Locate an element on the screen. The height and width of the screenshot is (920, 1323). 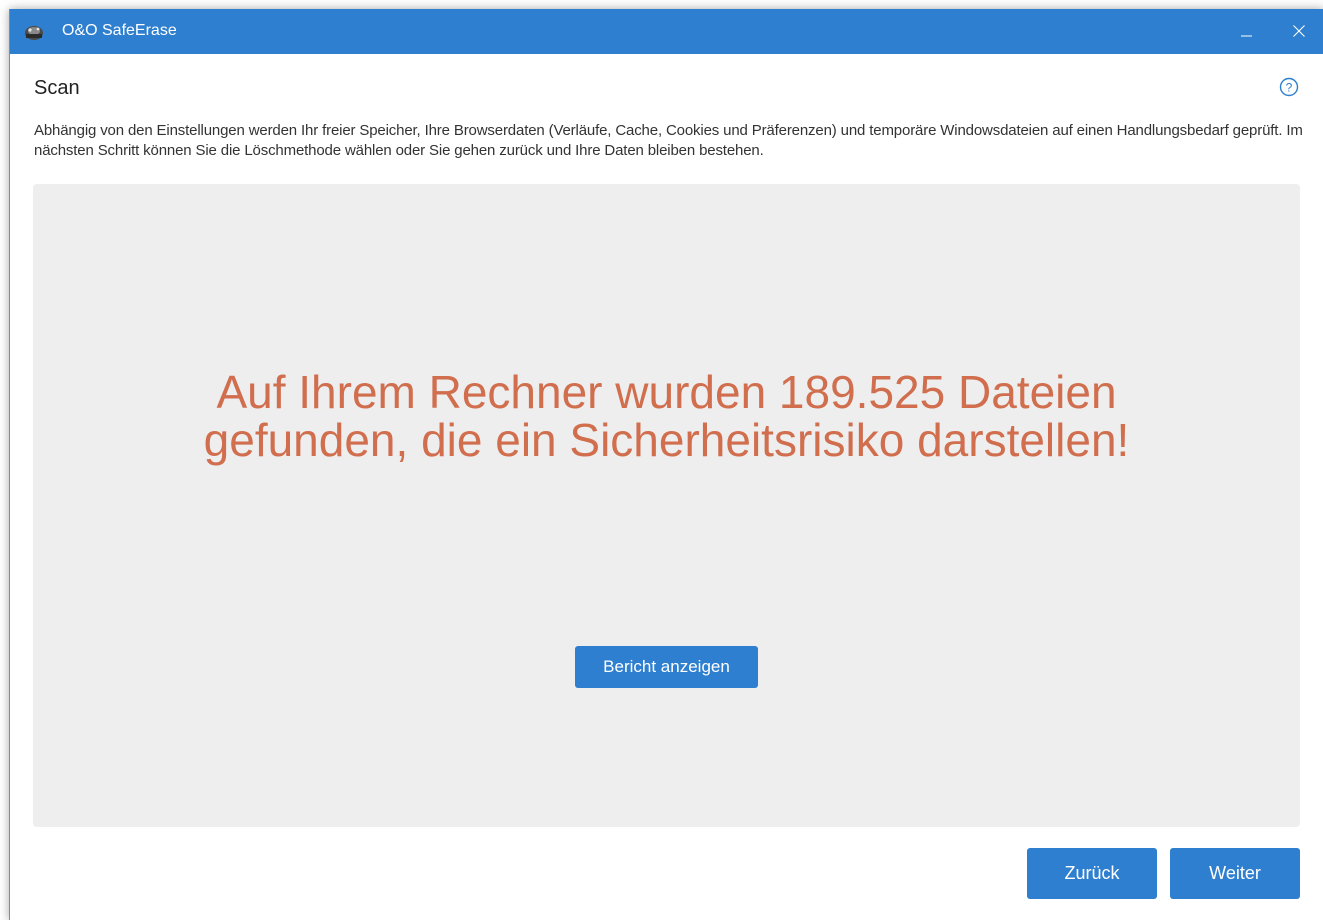
page-title: Scan is located at coordinates (57, 88).